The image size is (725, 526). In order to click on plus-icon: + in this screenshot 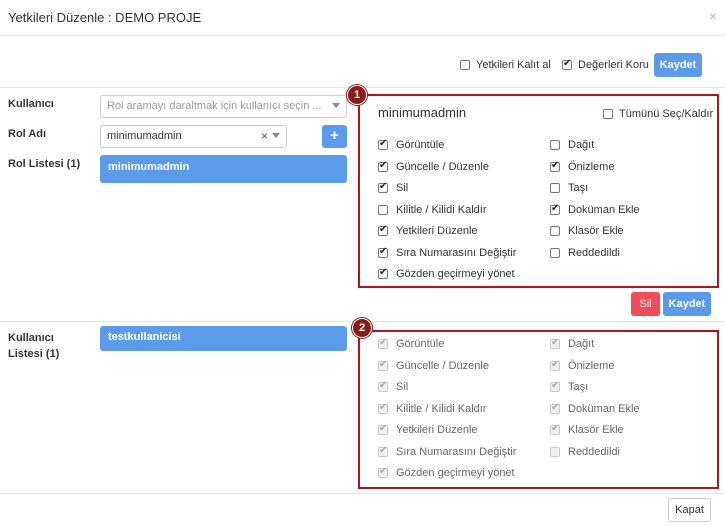, I will do `click(334, 135)`.